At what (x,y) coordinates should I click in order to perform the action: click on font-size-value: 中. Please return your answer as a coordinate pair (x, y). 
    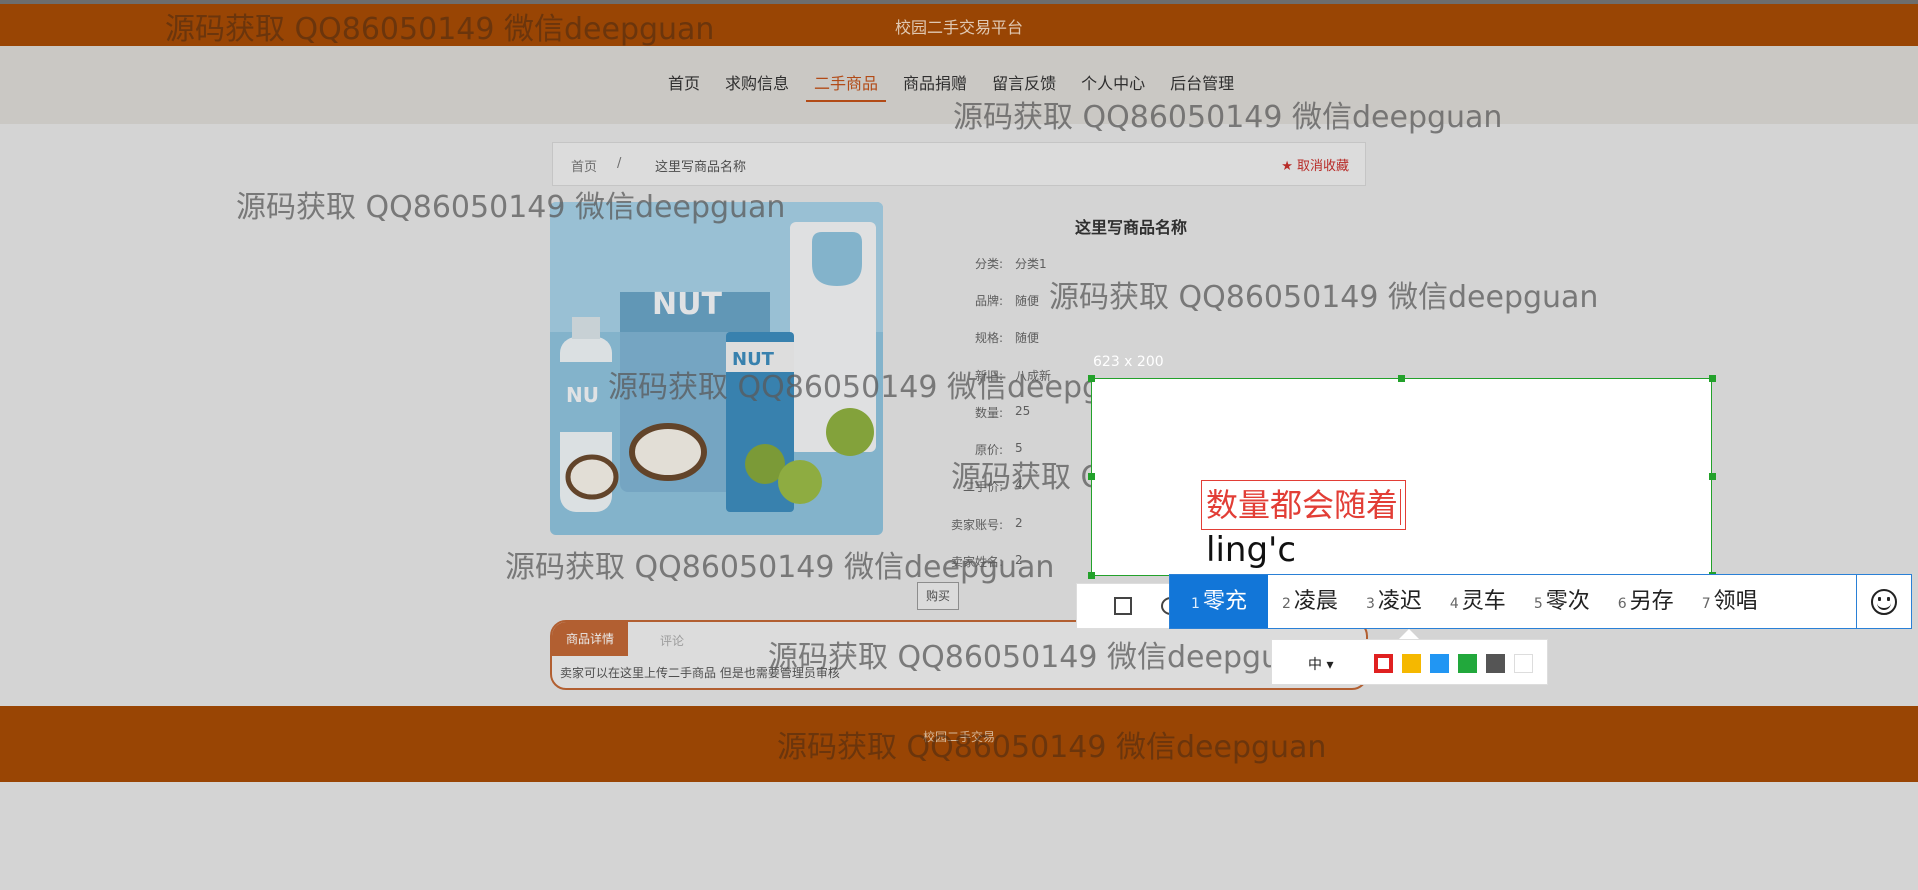
    Looking at the image, I should click on (1315, 665).